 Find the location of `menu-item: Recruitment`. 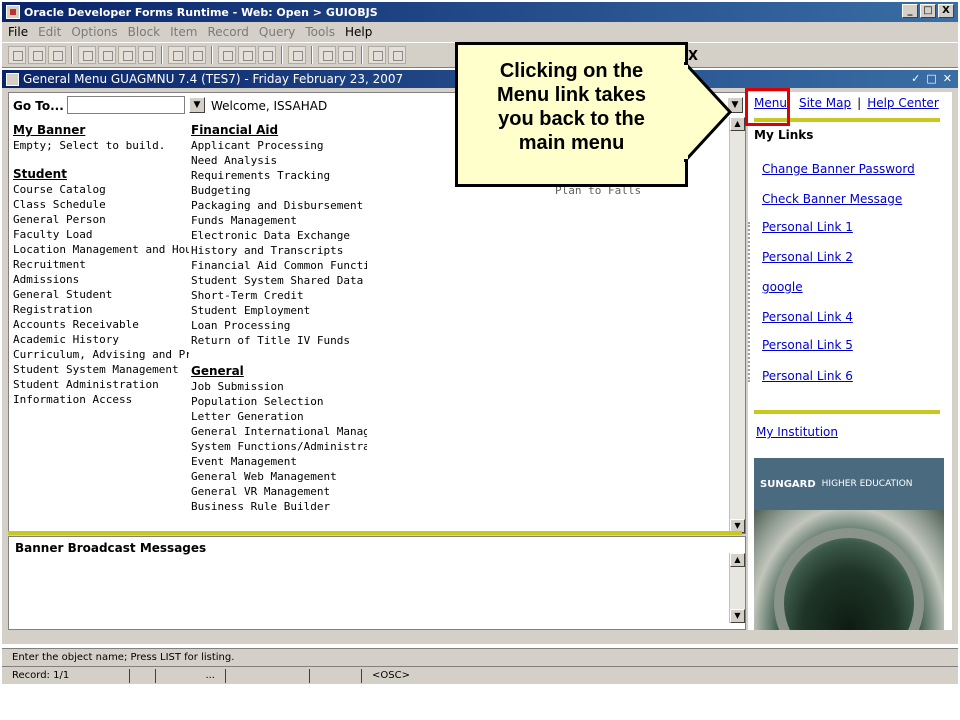

menu-item: Recruitment is located at coordinates (101, 264).